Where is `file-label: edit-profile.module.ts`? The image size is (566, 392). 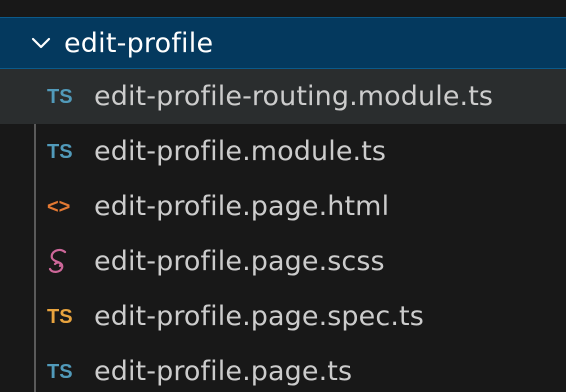
file-label: edit-profile.module.ts is located at coordinates (240, 151).